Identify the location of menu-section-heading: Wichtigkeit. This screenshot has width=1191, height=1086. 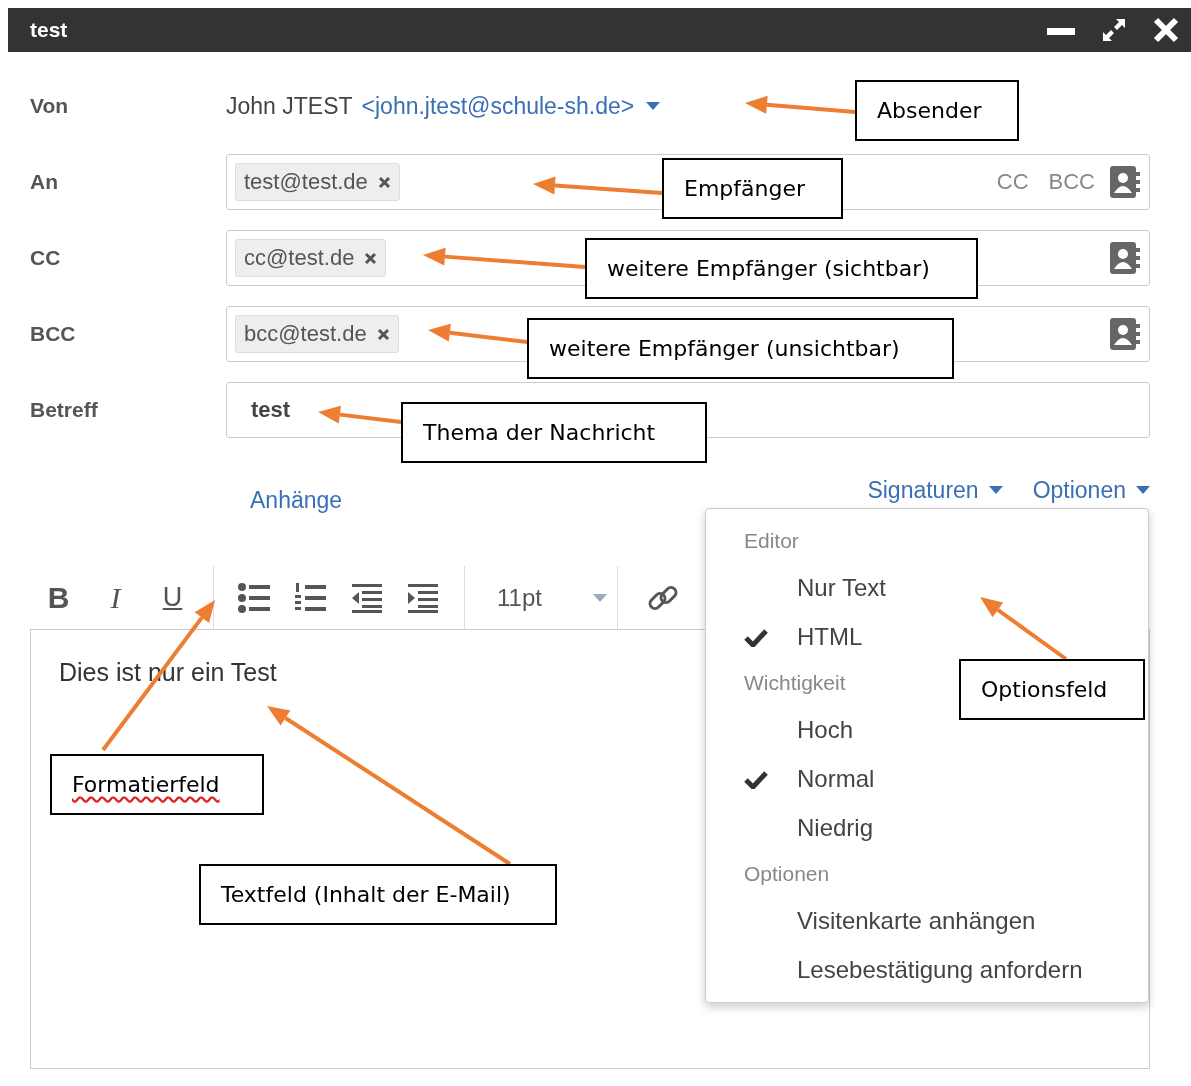
(795, 683).